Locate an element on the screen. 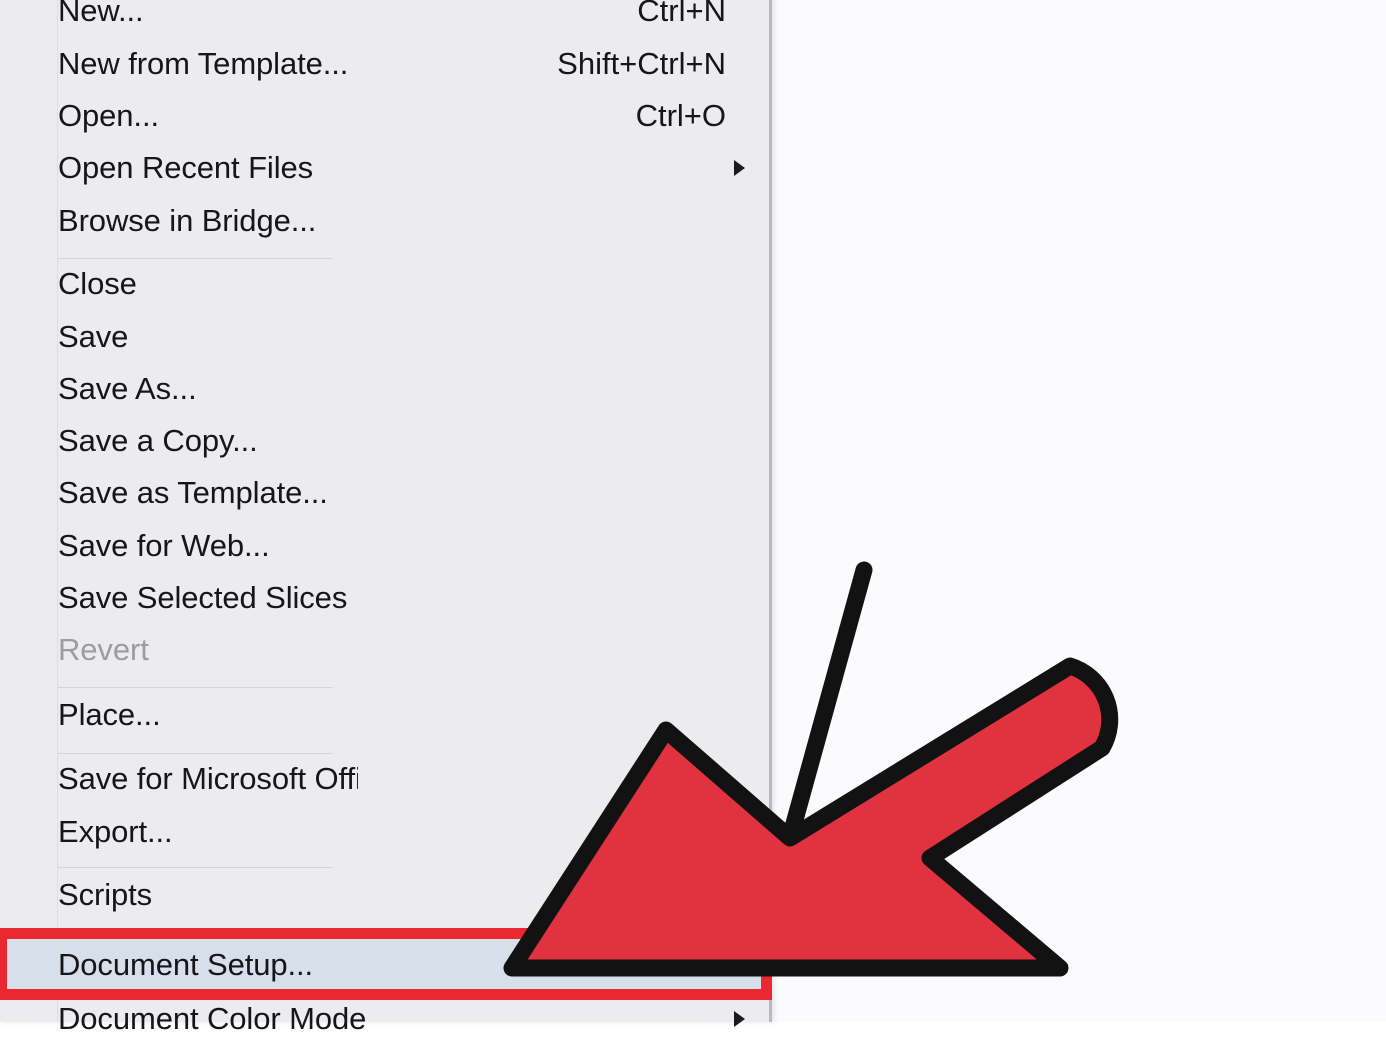  menu-item-revert: Revert is located at coordinates (413, 650).